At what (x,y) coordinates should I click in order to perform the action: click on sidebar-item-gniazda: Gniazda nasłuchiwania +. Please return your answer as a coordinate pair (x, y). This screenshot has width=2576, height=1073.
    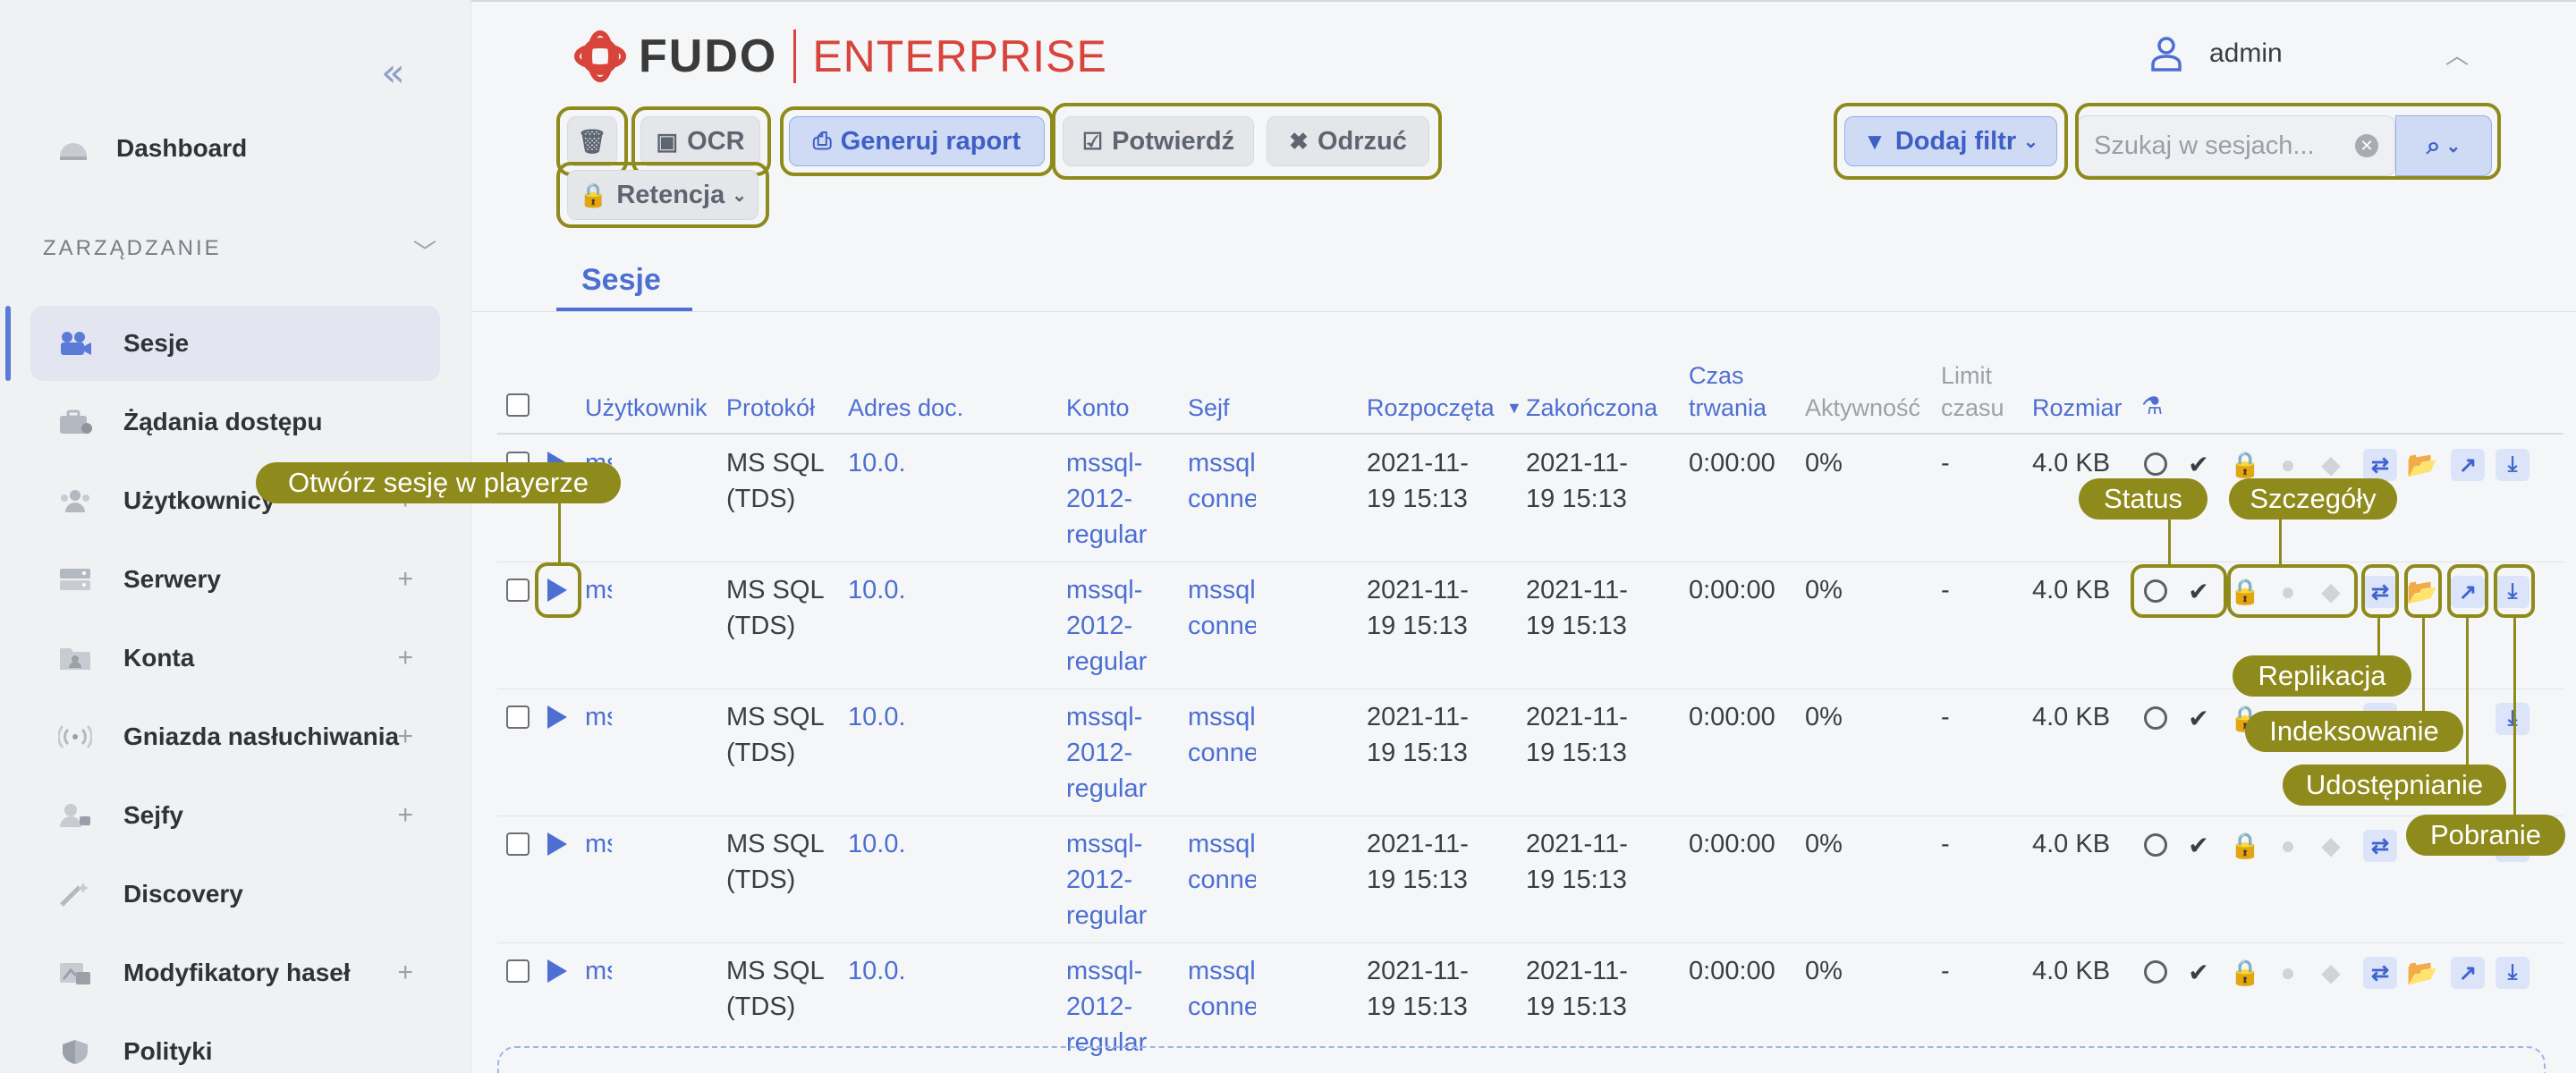
    Looking at the image, I should click on (235, 736).